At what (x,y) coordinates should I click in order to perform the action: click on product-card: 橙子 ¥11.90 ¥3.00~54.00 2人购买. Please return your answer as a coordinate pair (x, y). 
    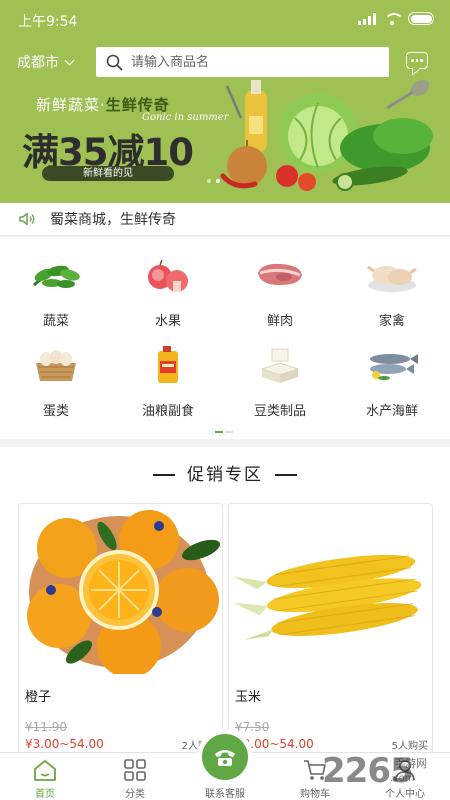
    Looking at the image, I should click on (120, 629).